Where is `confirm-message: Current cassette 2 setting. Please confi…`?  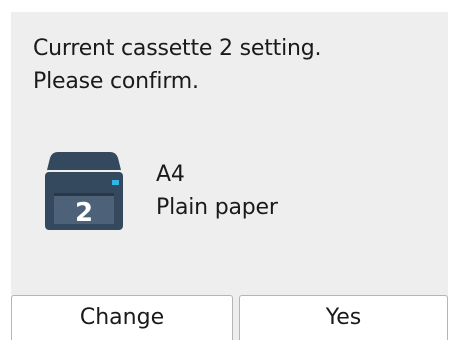 confirm-message: Current cassette 2 setting. Please confi… is located at coordinates (177, 65).